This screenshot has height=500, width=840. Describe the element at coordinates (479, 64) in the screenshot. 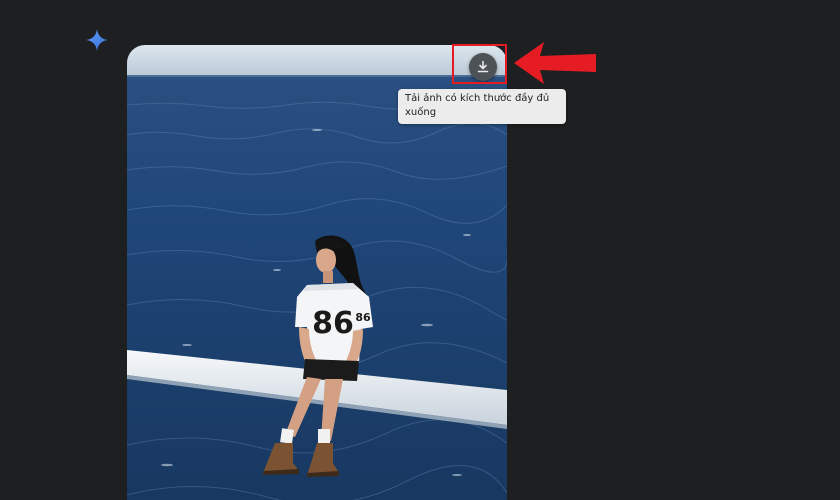

I see `annotation-highlight-box` at that location.